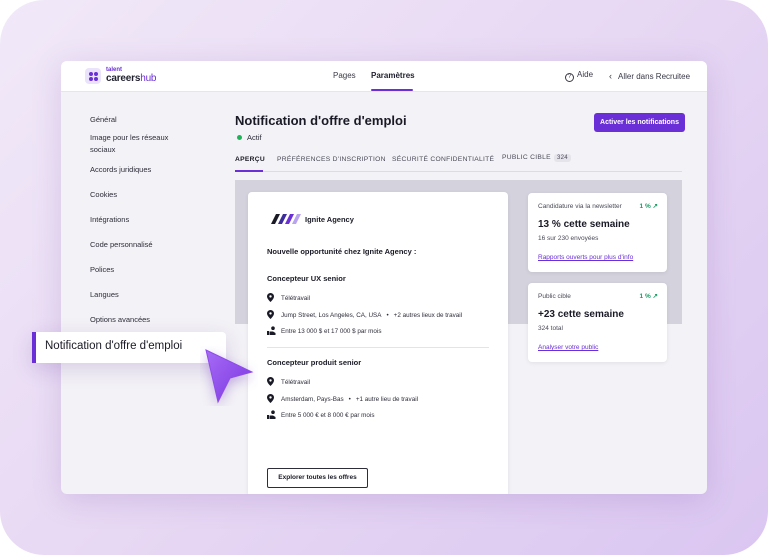 This screenshot has width=768, height=555. Describe the element at coordinates (639, 122) in the screenshot. I see `activate-notifications-button: Activer les notifications` at that location.